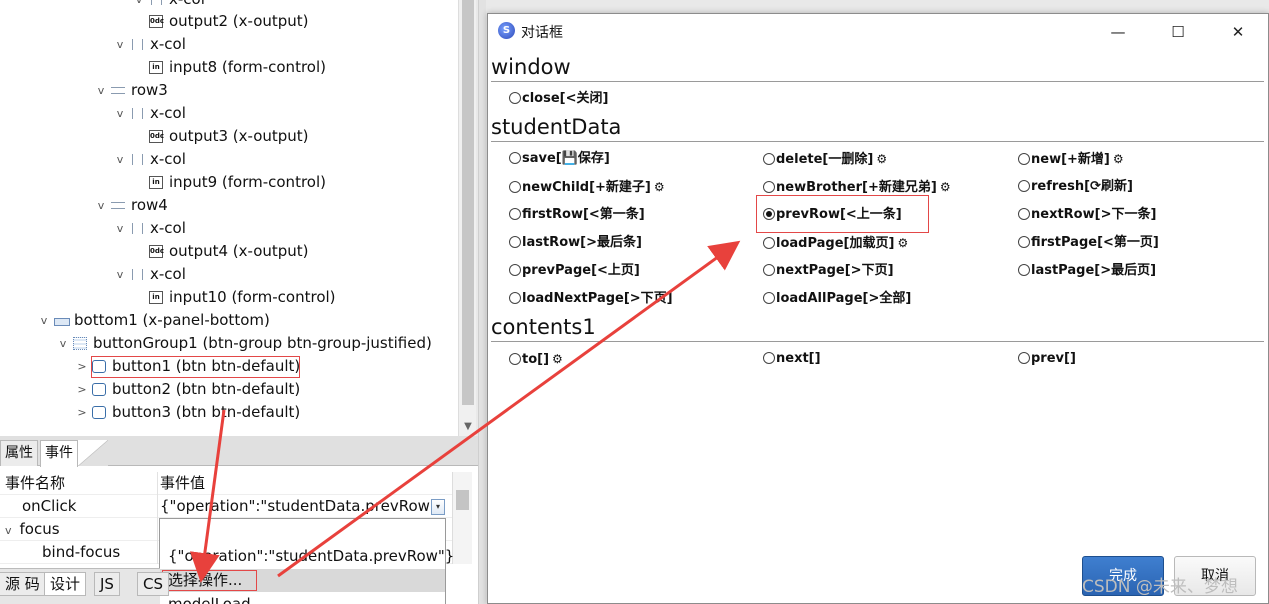 Image resolution: width=1269 pixels, height=604 pixels. Describe the element at coordinates (844, 298) in the screenshot. I see `option-label: loadAllPage[>全部]` at that location.